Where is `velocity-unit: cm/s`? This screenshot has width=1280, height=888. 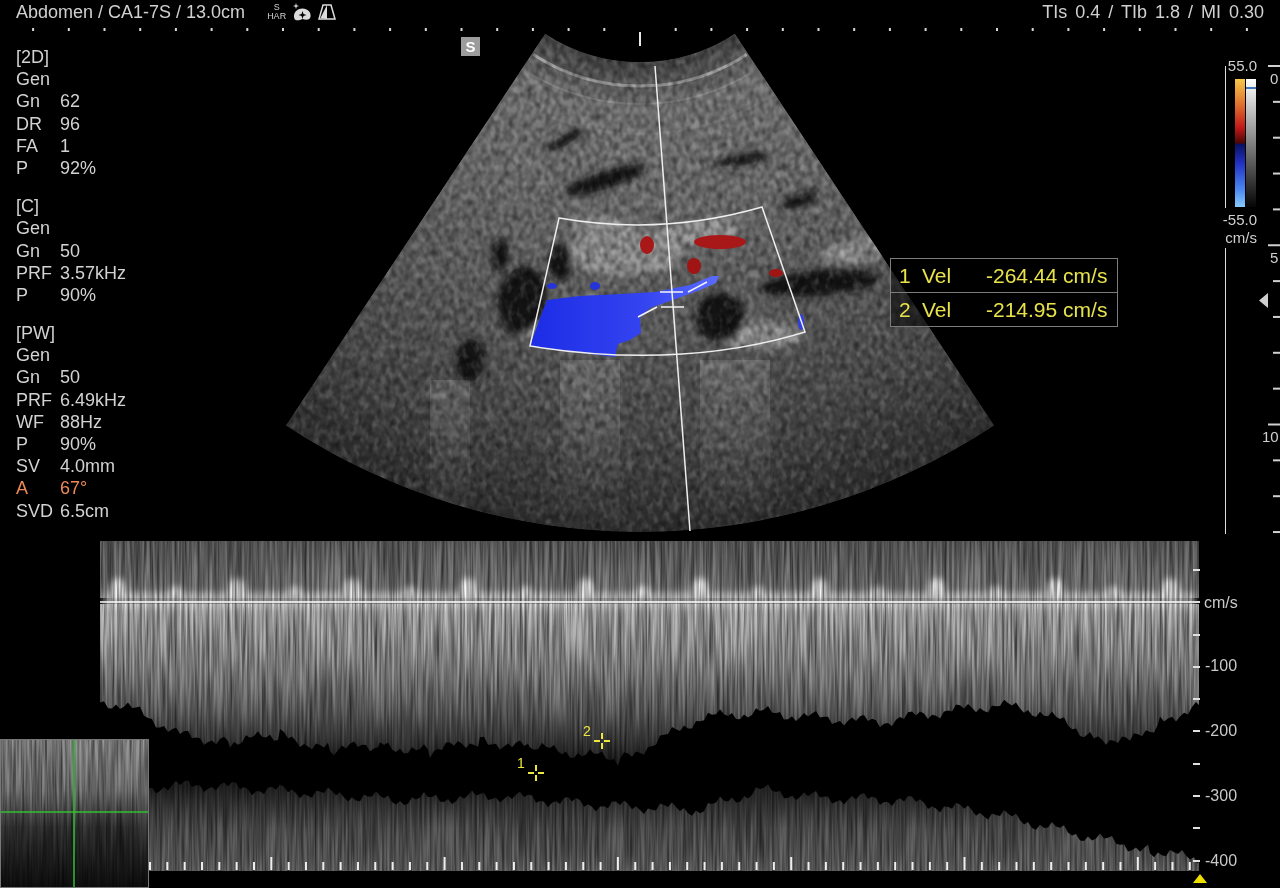 velocity-unit: cm/s is located at coordinates (1221, 602).